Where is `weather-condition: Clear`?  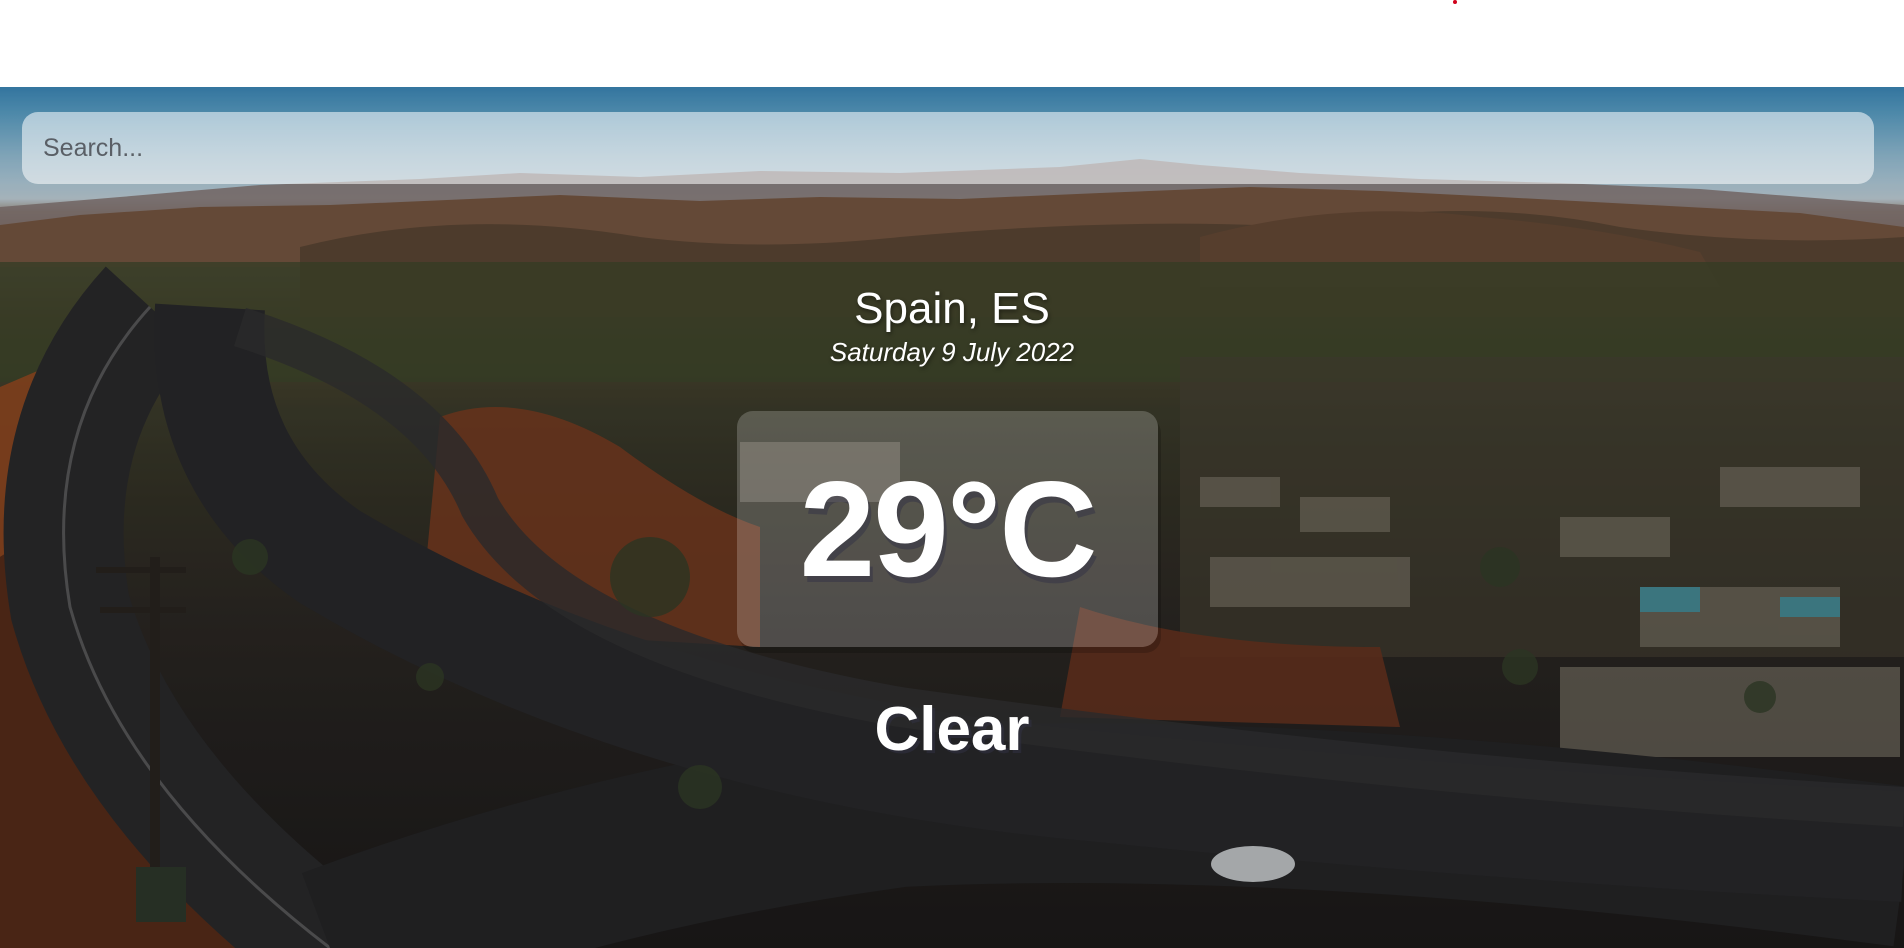
weather-condition: Clear is located at coordinates (952, 729).